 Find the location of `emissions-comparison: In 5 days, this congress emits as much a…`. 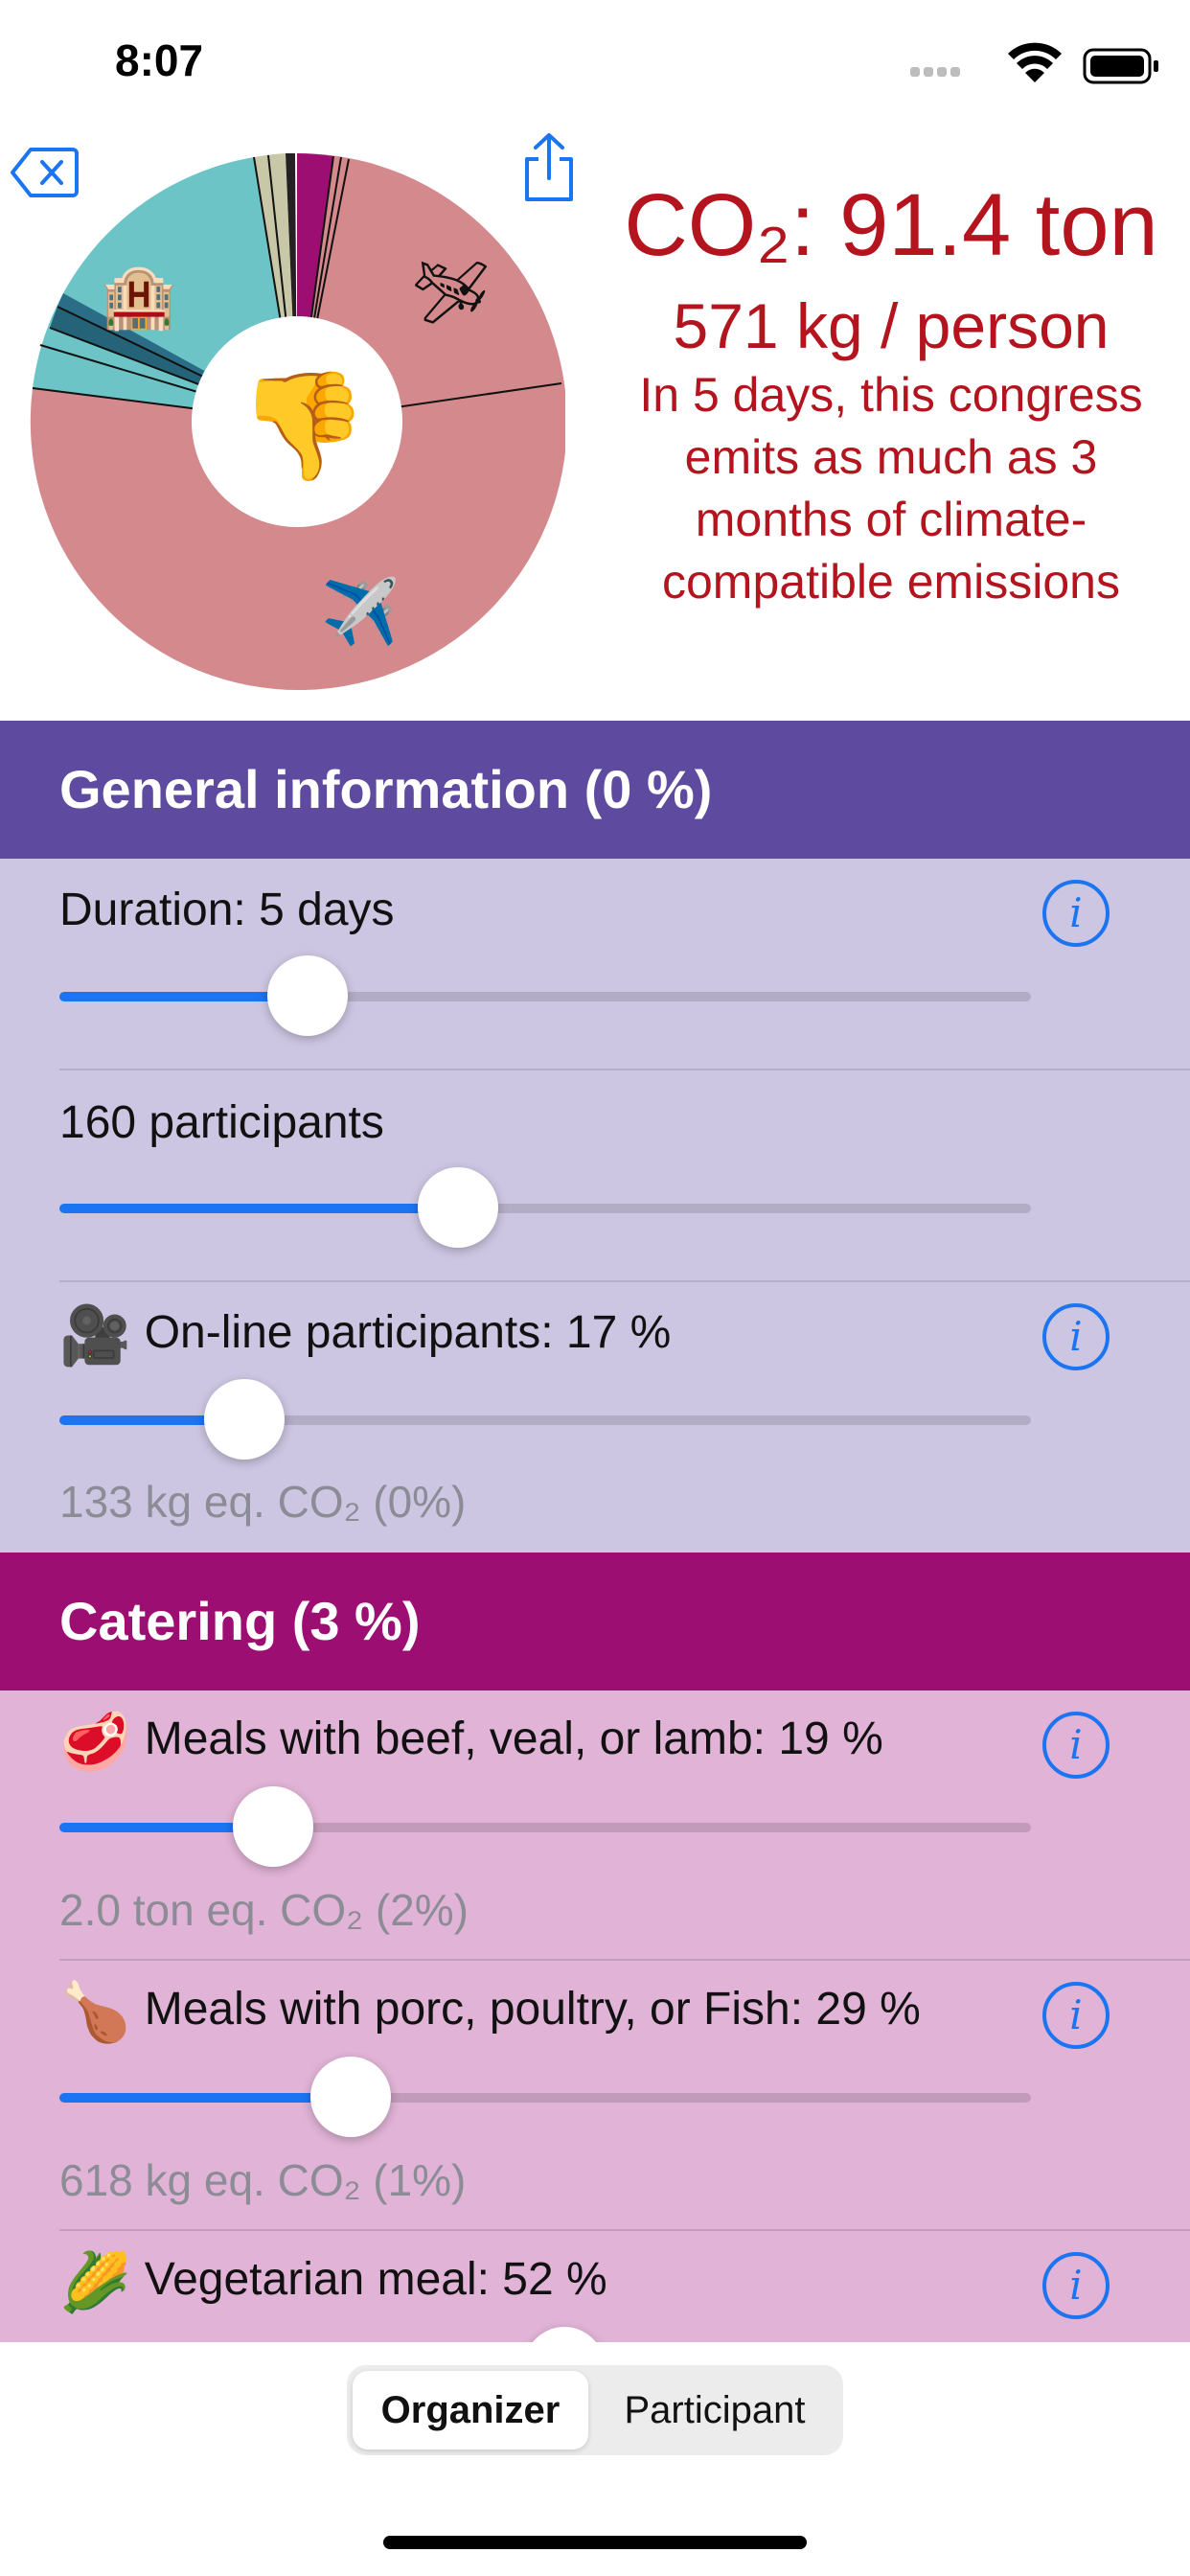

emissions-comparison: In 5 days, this congress emits as much a… is located at coordinates (891, 488).